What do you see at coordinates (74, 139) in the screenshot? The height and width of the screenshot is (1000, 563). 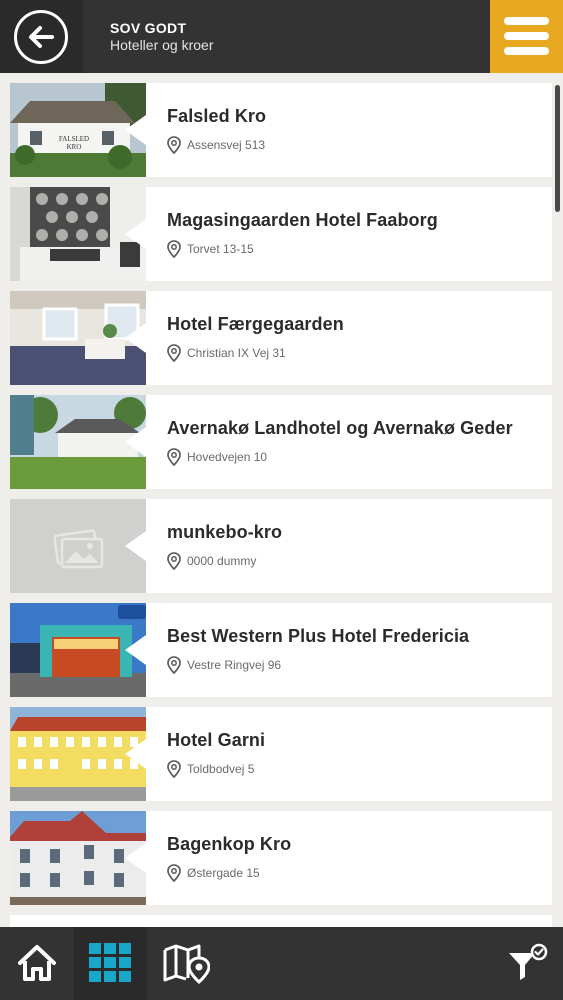 I see `svg-text: FALSLED` at bounding box center [74, 139].